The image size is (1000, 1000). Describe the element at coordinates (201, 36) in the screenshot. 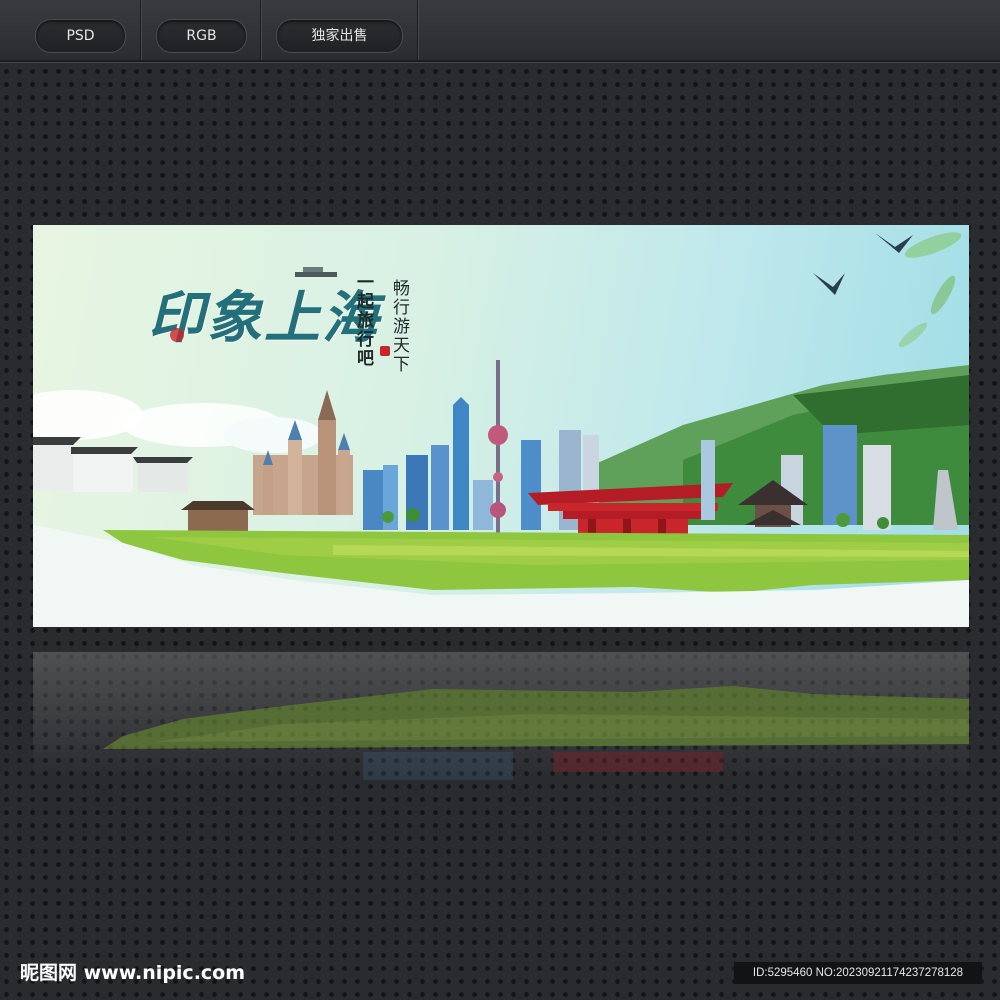

I see `rgb-badge: RGB` at that location.